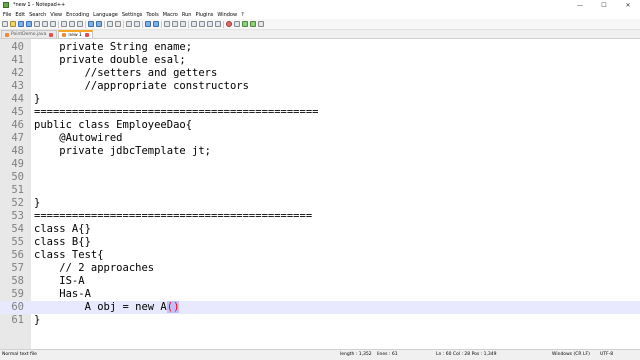  What do you see at coordinates (320, 99) in the screenshot?
I see `code-line: 44}` at bounding box center [320, 99].